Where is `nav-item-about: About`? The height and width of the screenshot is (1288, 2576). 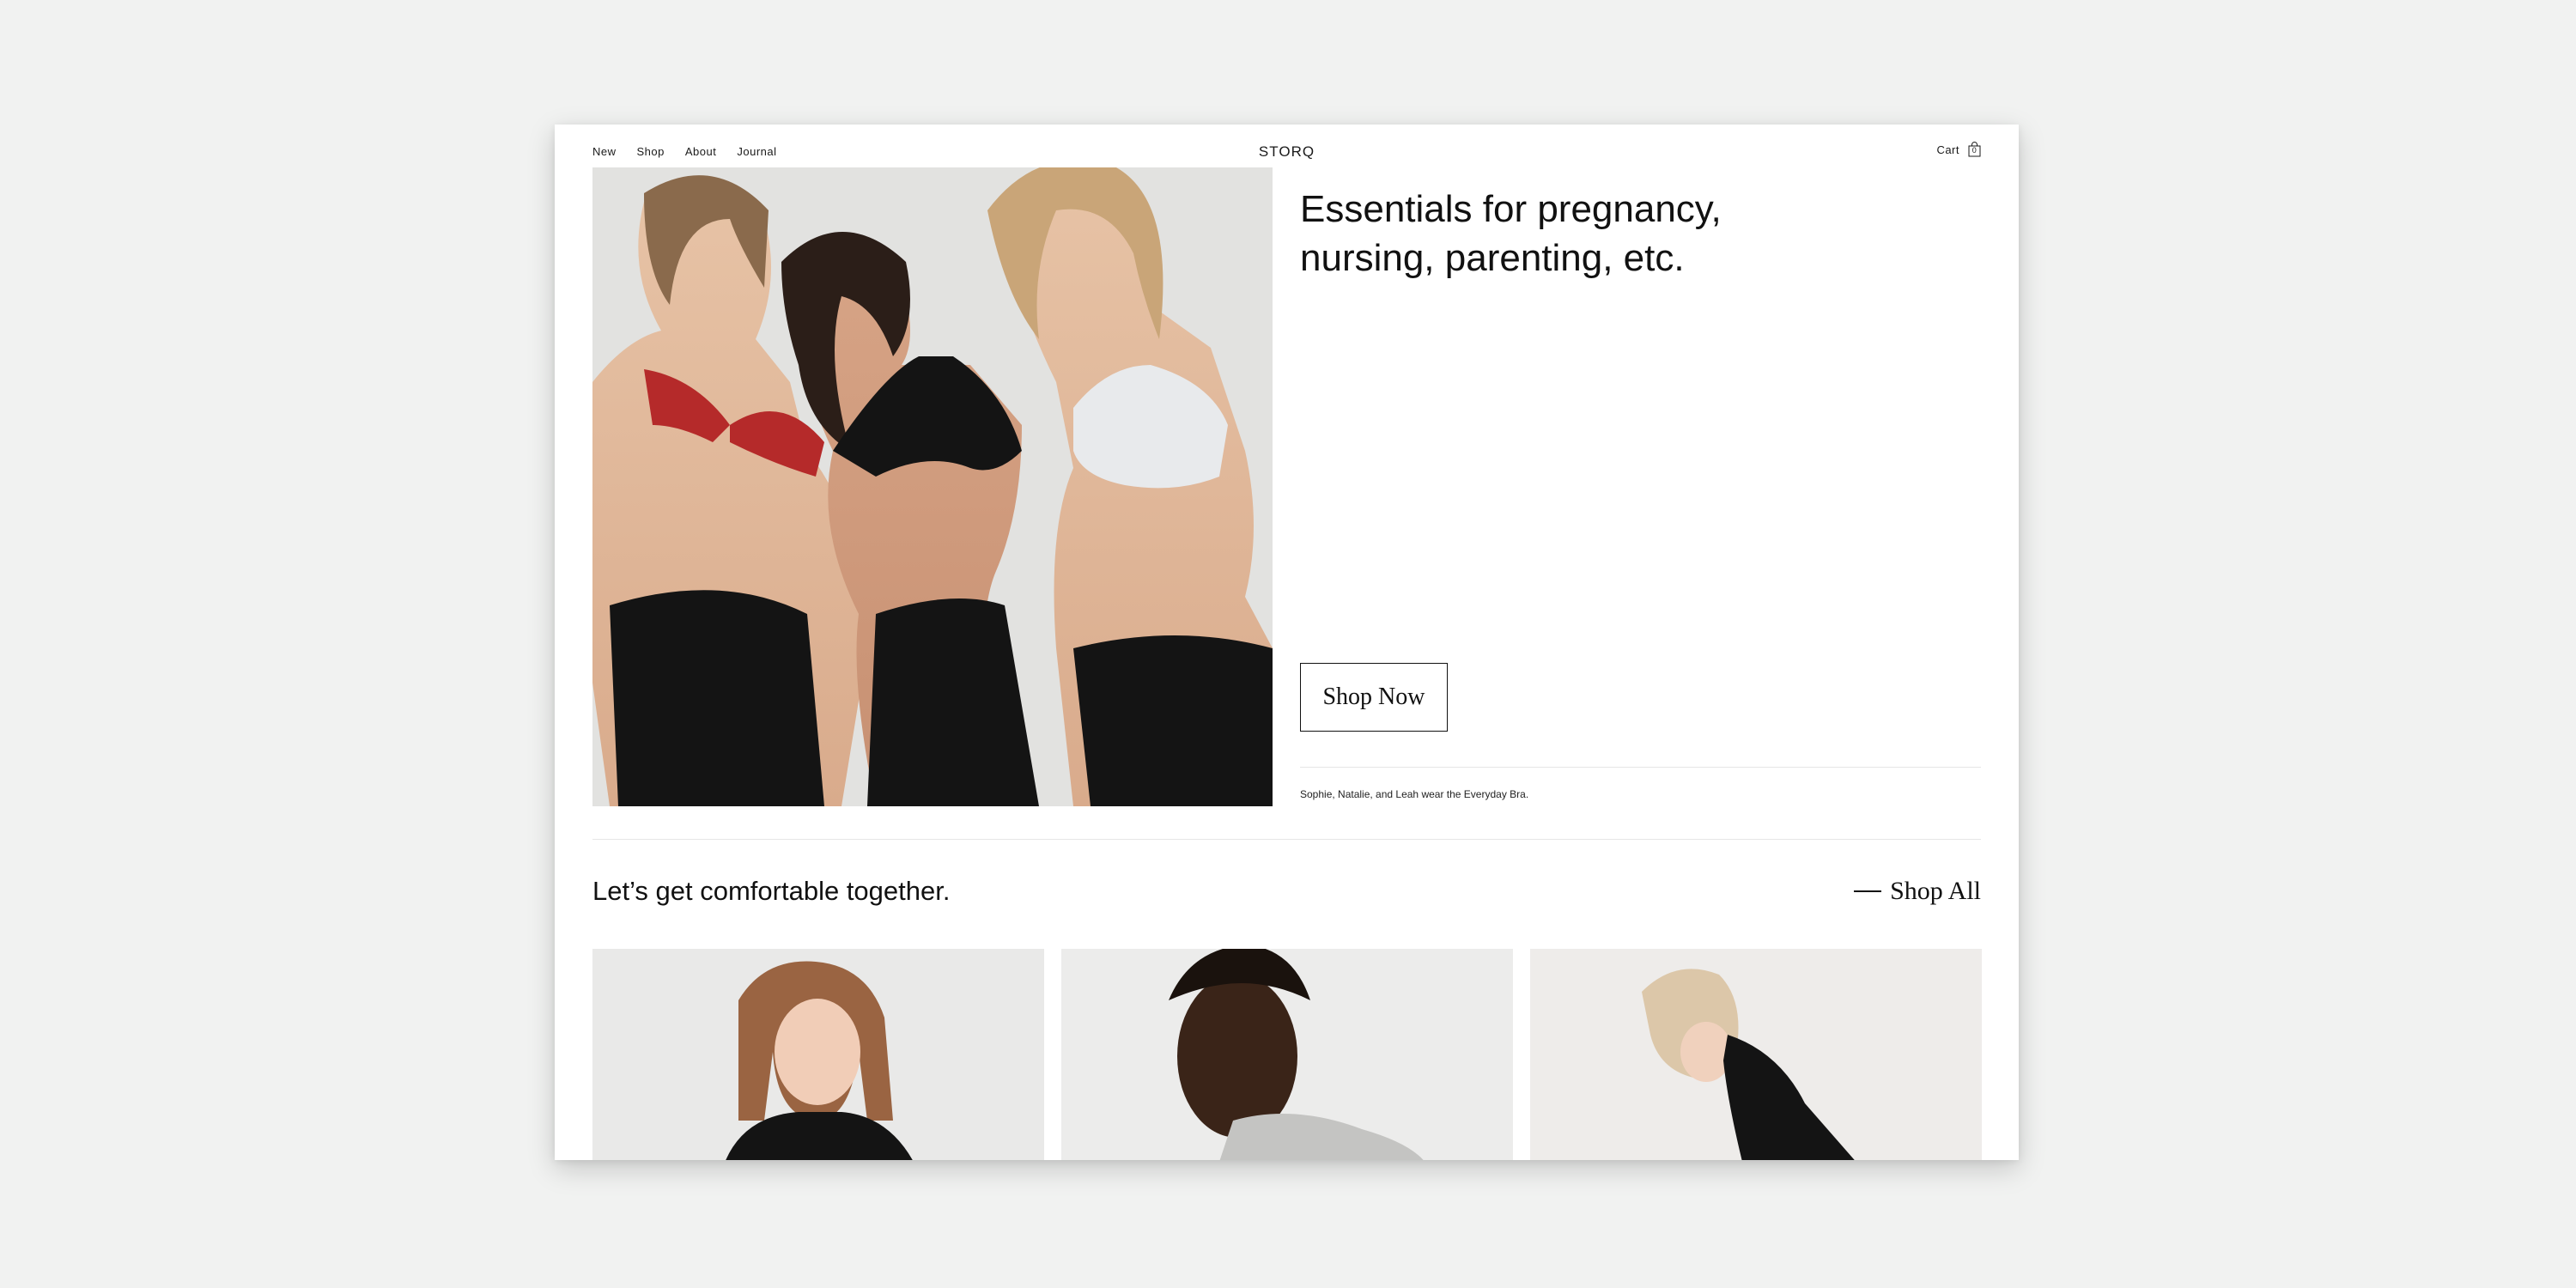 nav-item-about: About is located at coordinates (700, 151).